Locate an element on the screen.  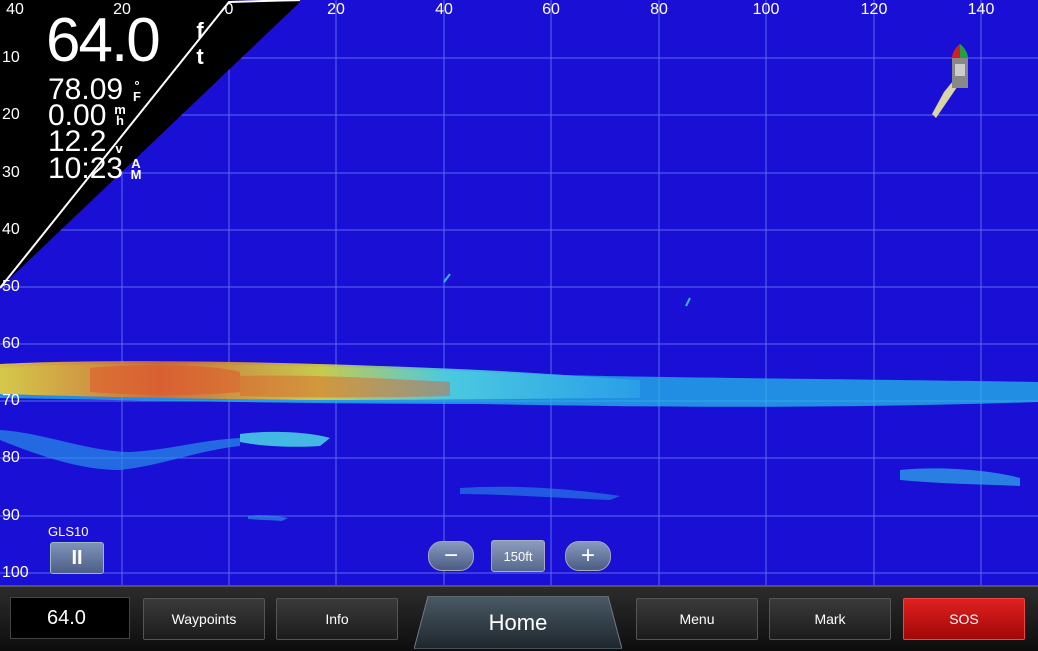
x-tick-80: 80 is located at coordinates (659, 9).